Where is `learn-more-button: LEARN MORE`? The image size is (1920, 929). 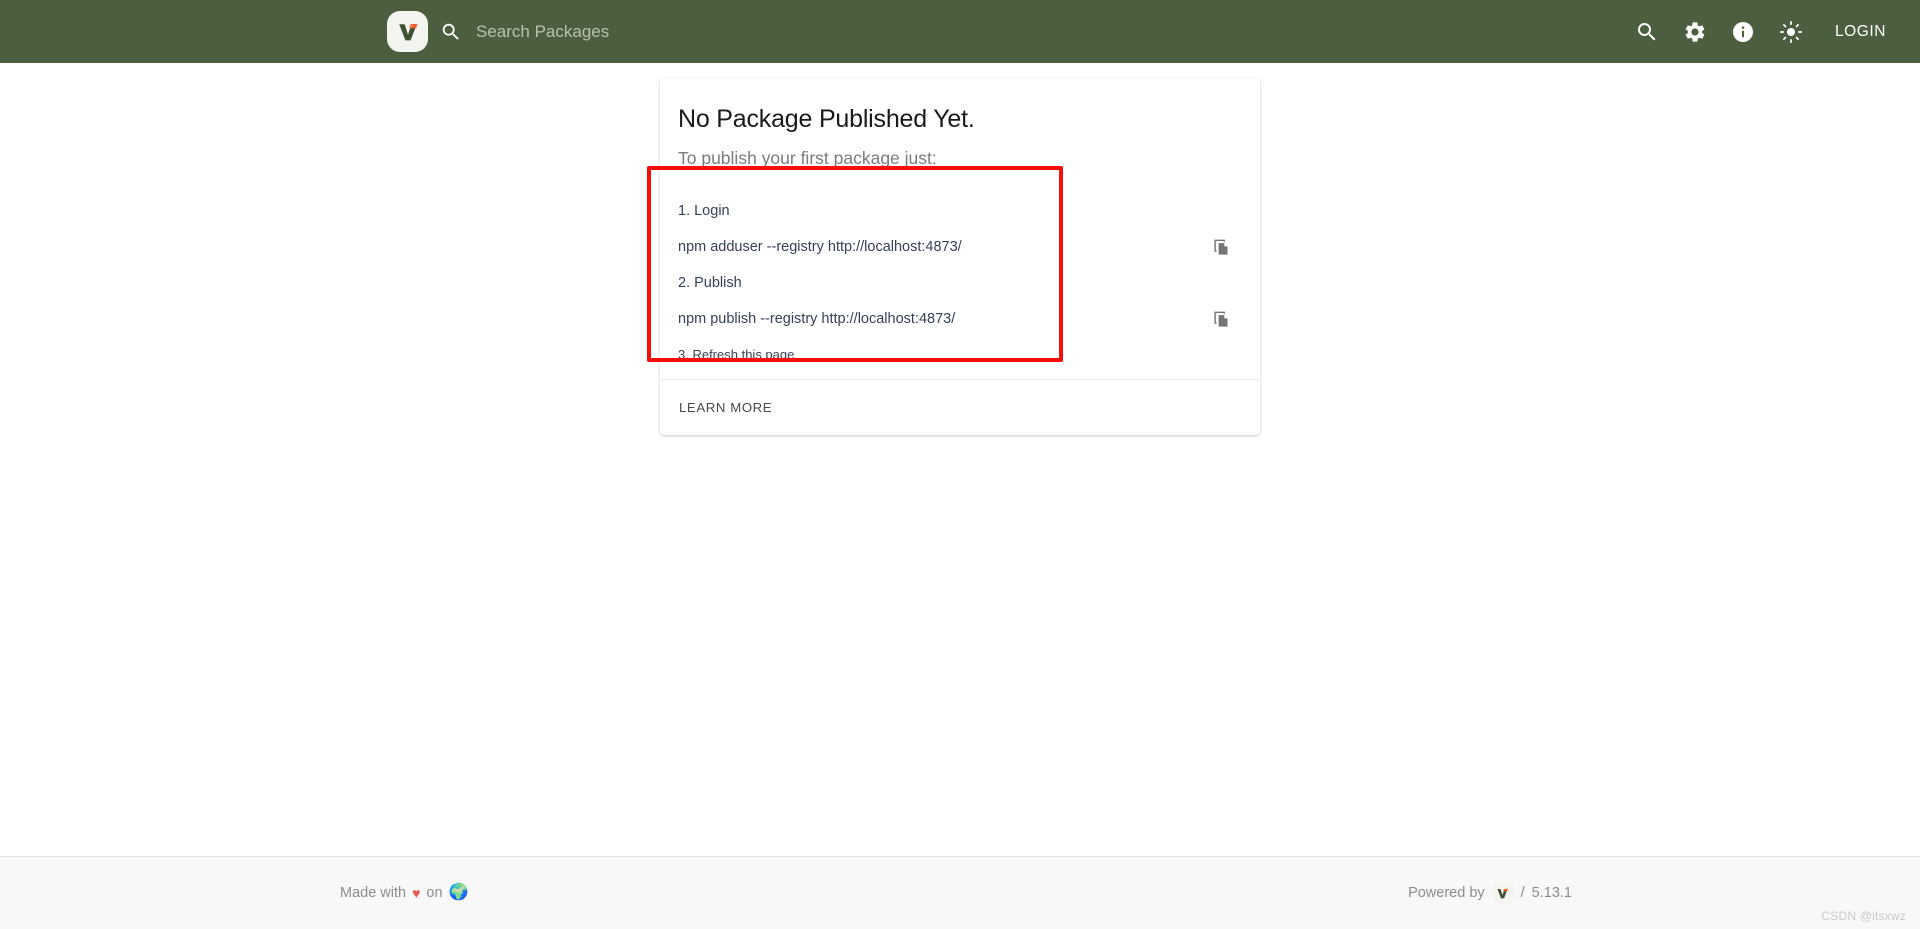
learn-more-button: LEARN MORE is located at coordinates (725, 407).